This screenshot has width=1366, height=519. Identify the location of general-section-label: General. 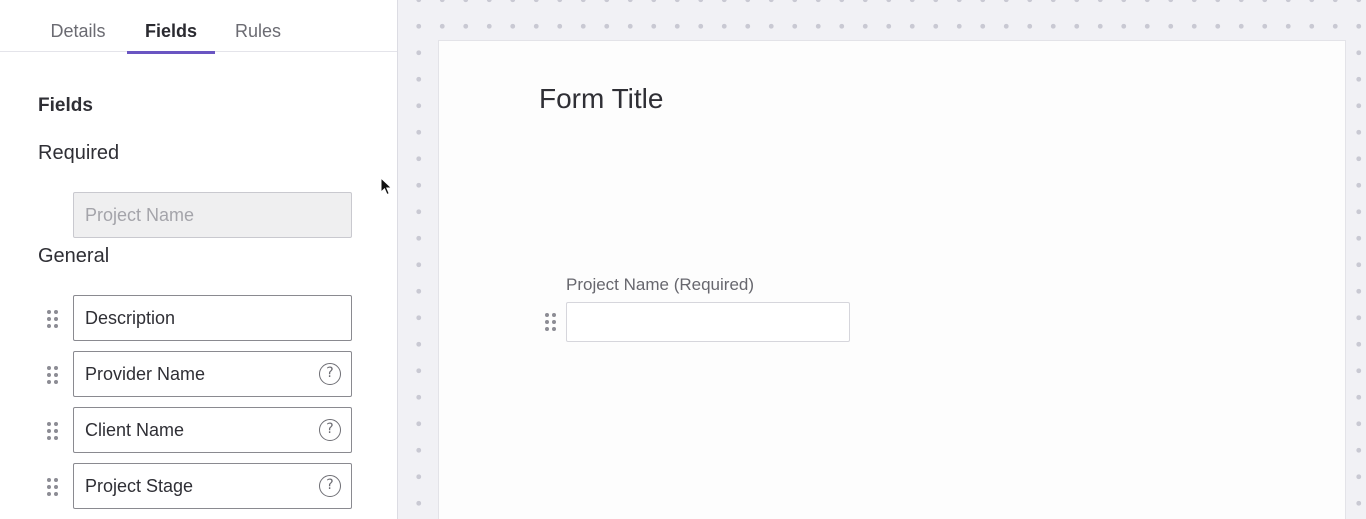
(74, 256).